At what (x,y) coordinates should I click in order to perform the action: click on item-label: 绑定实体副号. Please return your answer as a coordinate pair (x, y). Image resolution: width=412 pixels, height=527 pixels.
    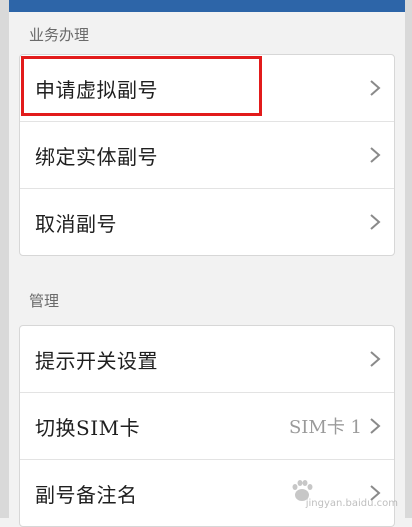
    Looking at the image, I should click on (96, 156).